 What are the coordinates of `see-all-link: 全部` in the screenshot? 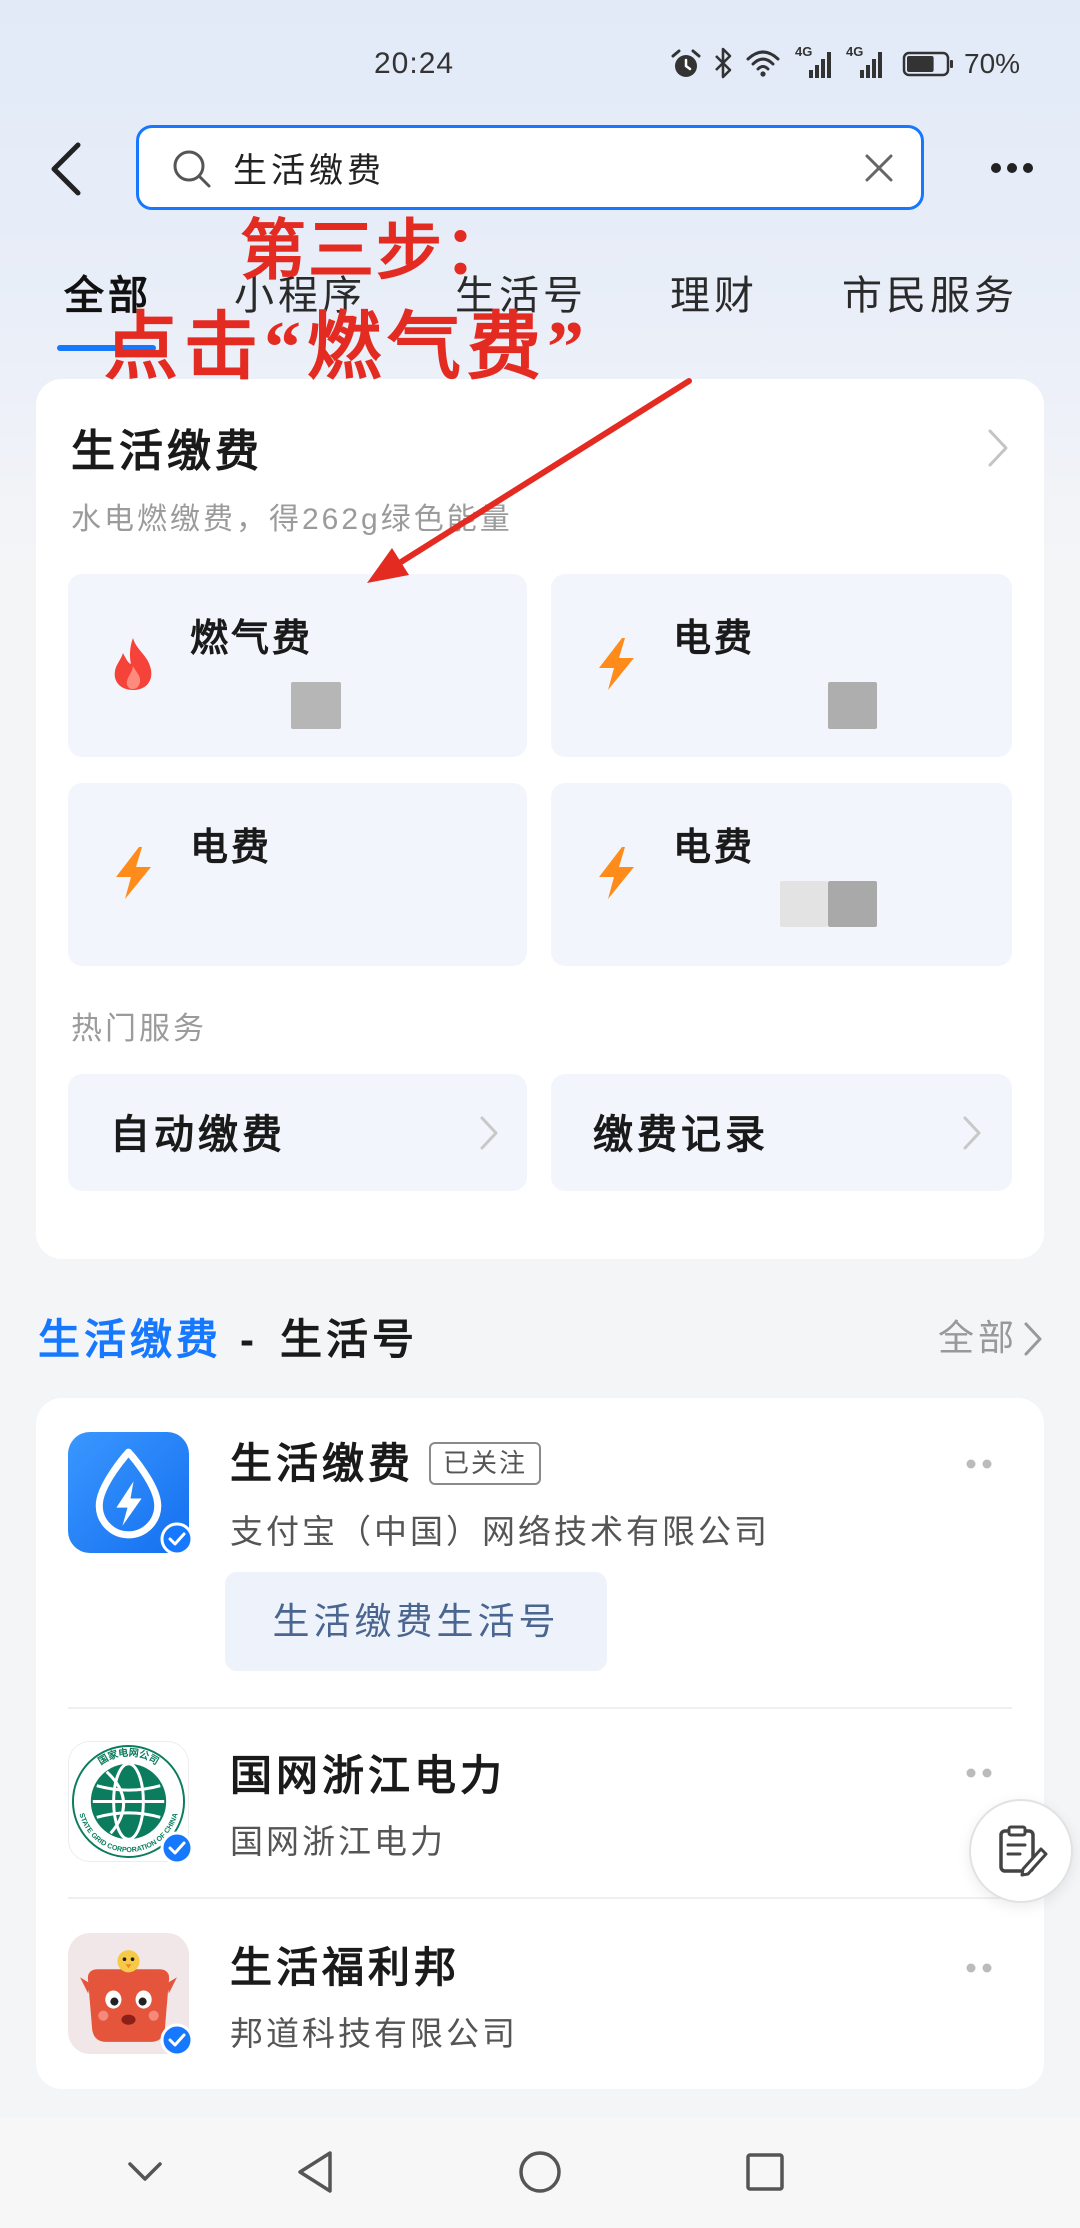 It's located at (978, 1337).